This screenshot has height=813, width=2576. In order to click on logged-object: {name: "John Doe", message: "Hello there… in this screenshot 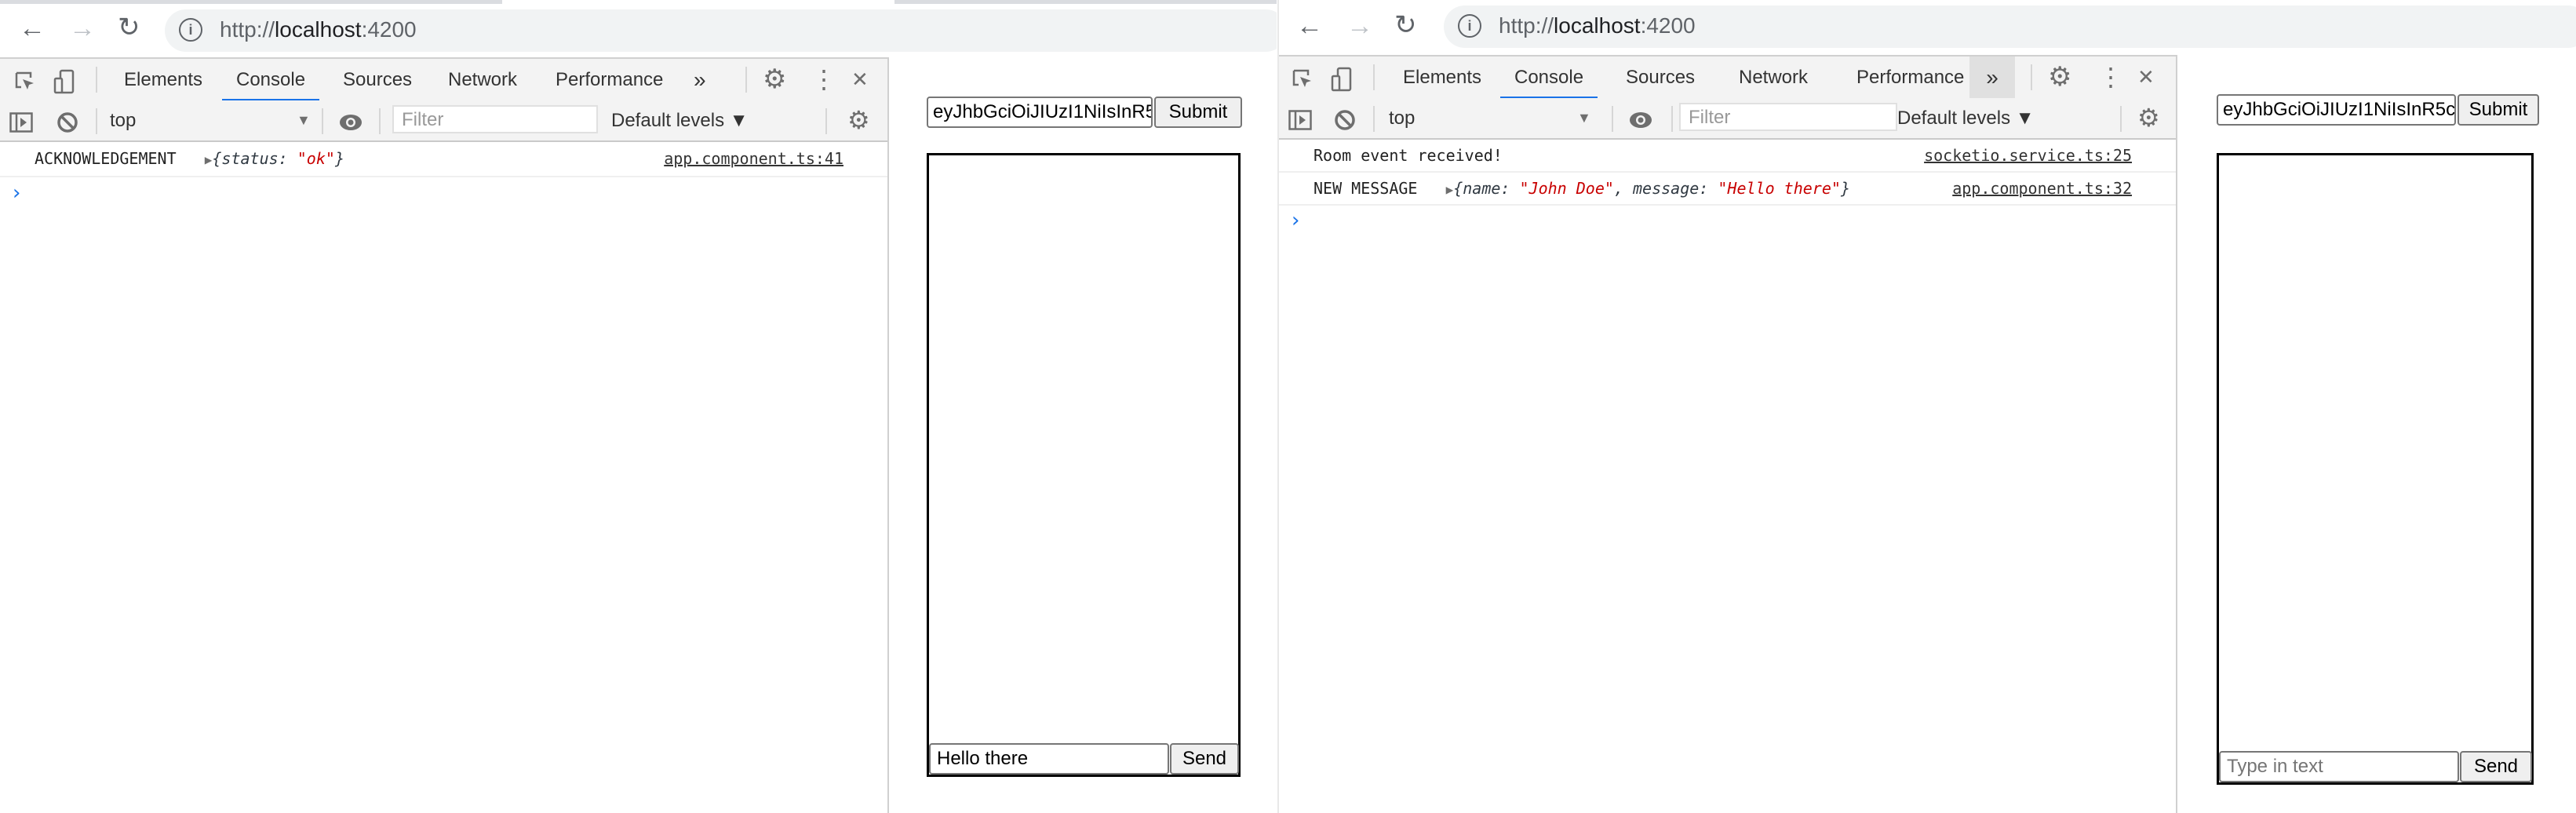, I will do `click(1651, 188)`.